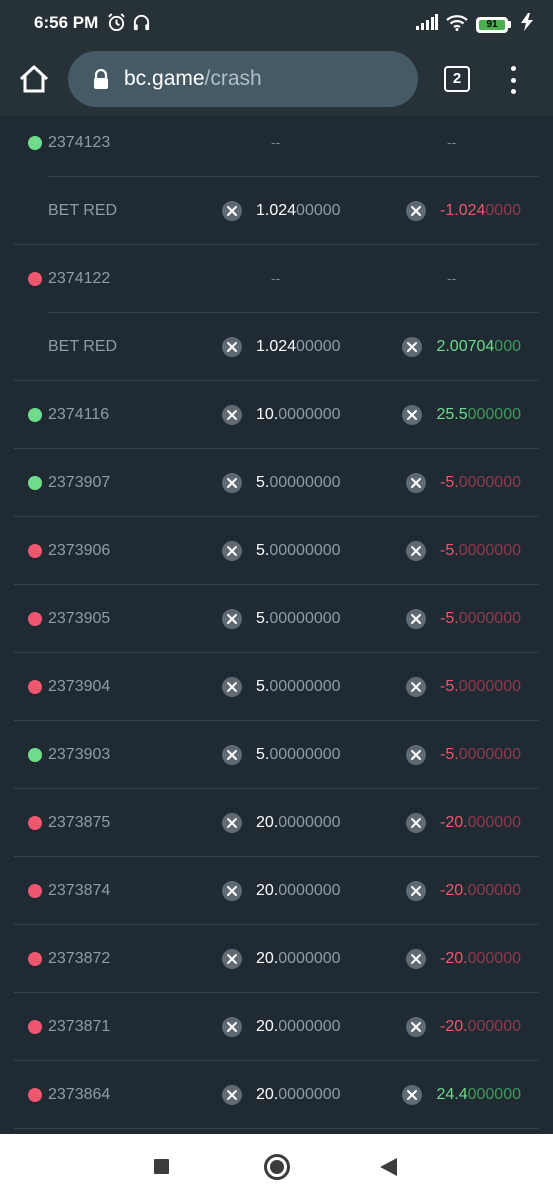 This screenshot has width=553, height=1200. I want to click on round-id: 2373905, so click(79, 618).